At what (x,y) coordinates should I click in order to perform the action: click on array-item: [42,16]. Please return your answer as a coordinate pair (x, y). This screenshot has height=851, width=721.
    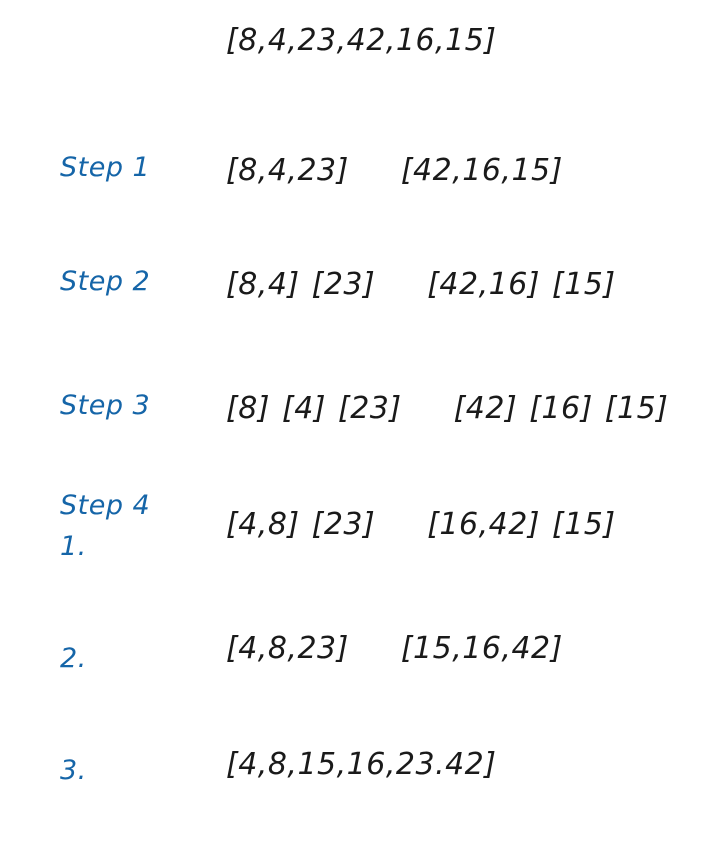
    Looking at the image, I should click on (484, 284).